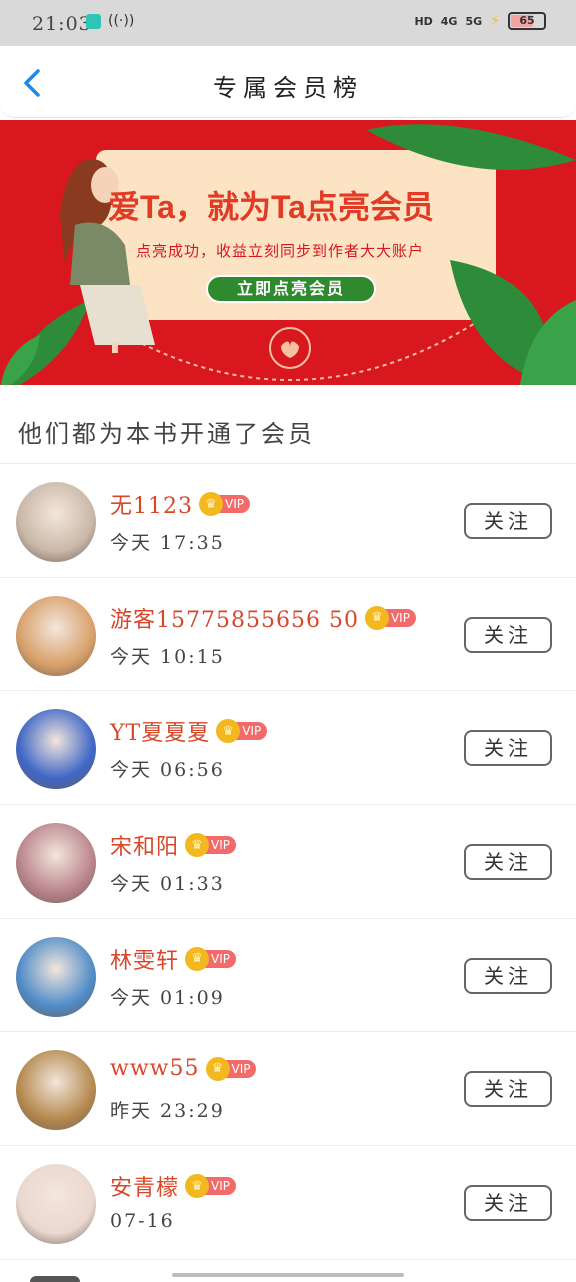 The height and width of the screenshot is (1282, 576). I want to click on member-name-line: 安青檬 ♛ VIP, so click(173, 1186).